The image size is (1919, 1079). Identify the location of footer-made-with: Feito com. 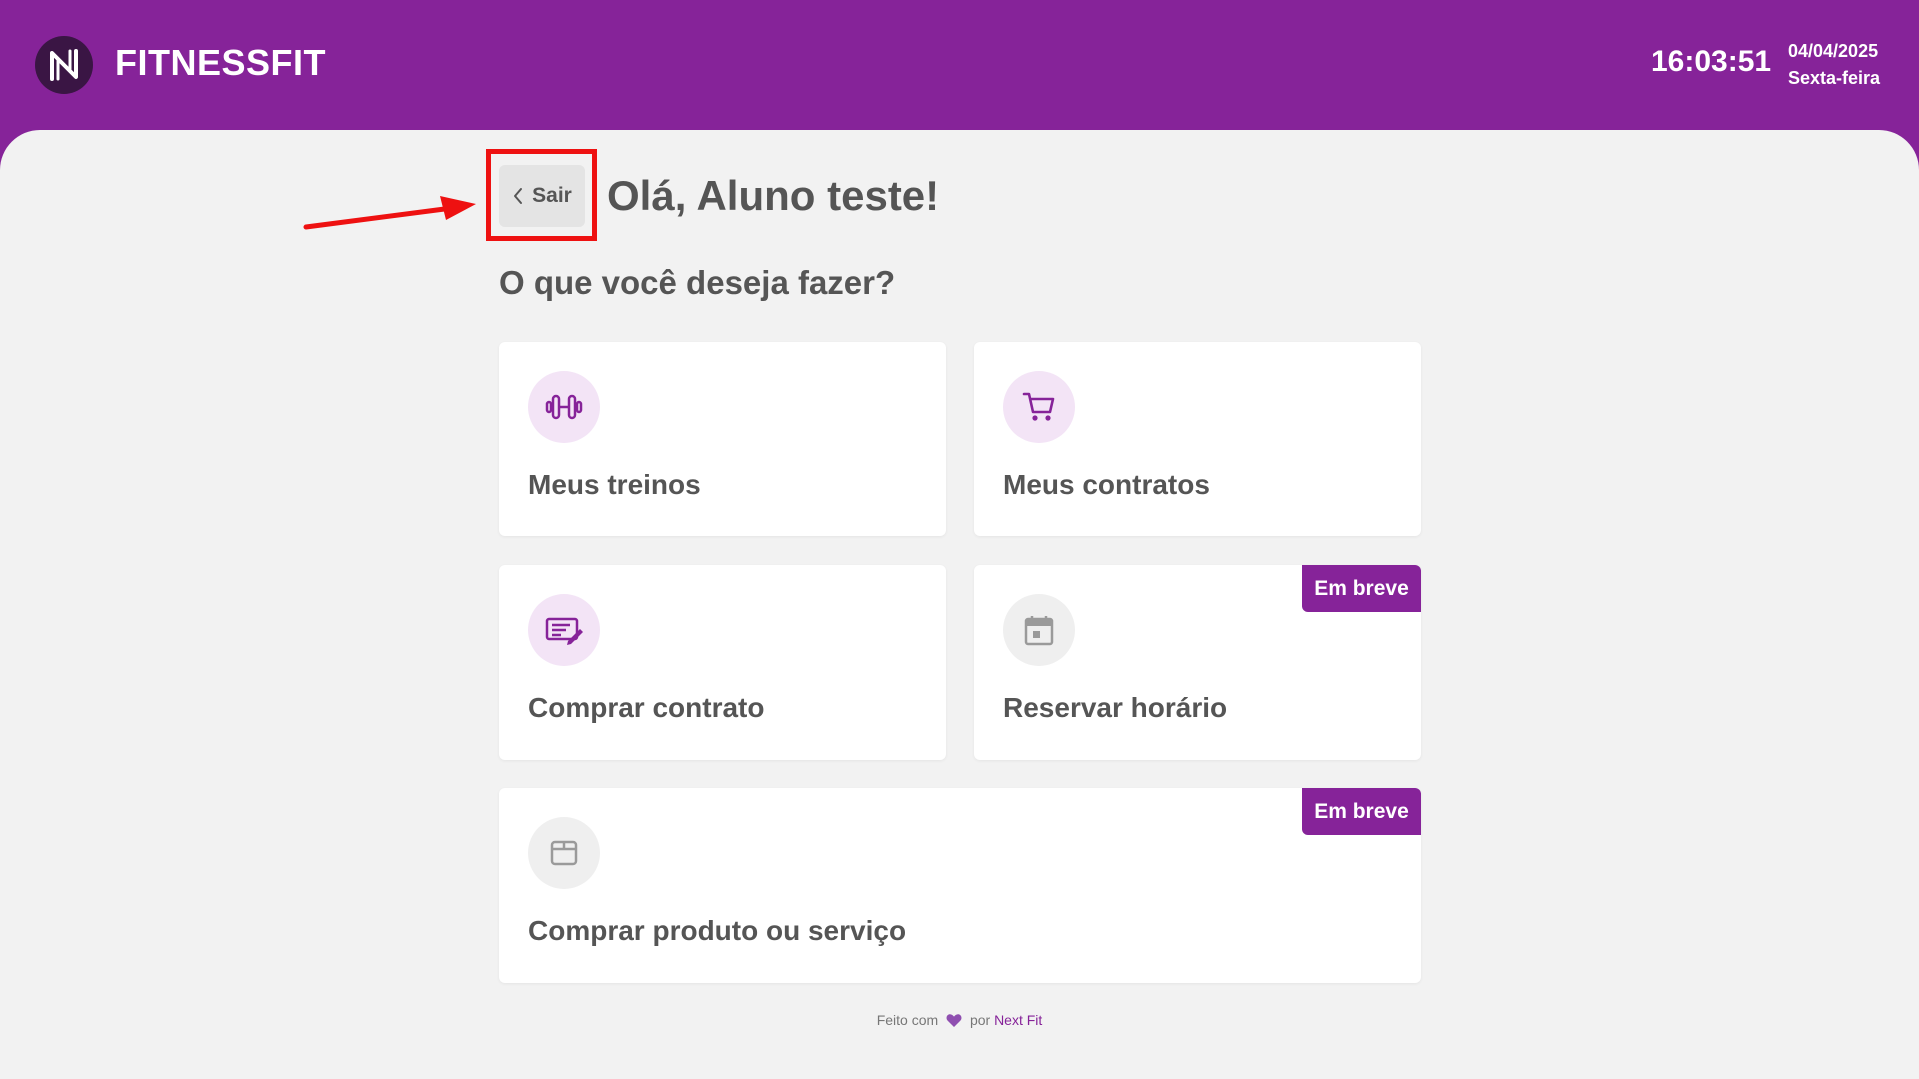
(907, 1020).